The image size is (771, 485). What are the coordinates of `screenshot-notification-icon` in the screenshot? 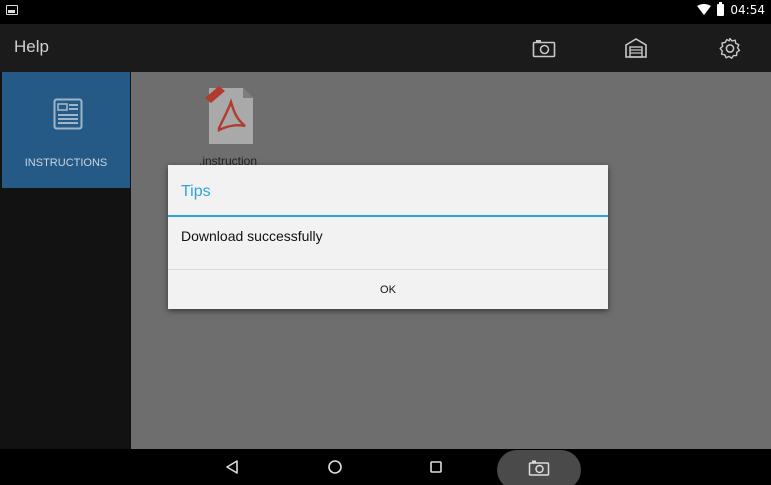 It's located at (12, 10).